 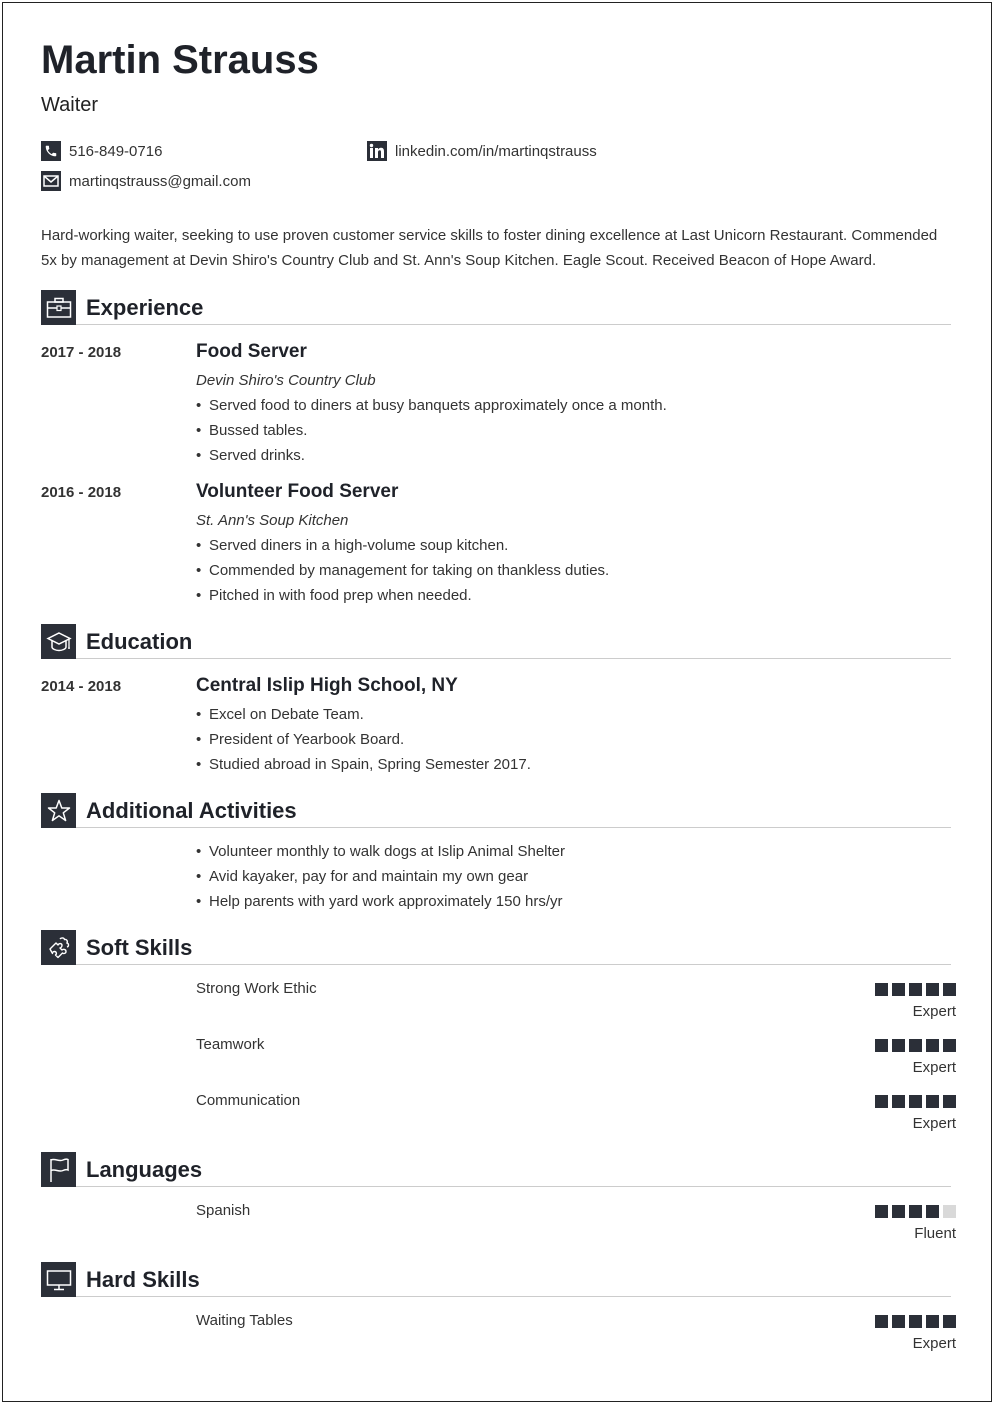 What do you see at coordinates (139, 947) in the screenshot?
I see `section-title: Soft Skills` at bounding box center [139, 947].